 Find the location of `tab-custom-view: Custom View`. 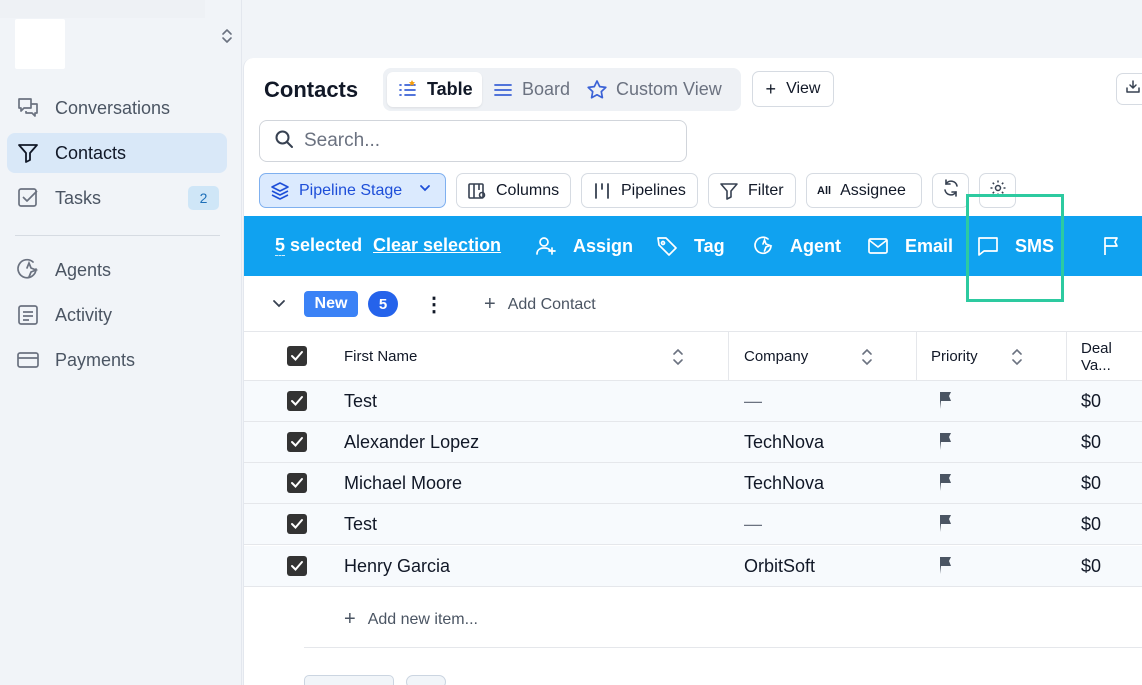

tab-custom-view: Custom View is located at coordinates (654, 89).